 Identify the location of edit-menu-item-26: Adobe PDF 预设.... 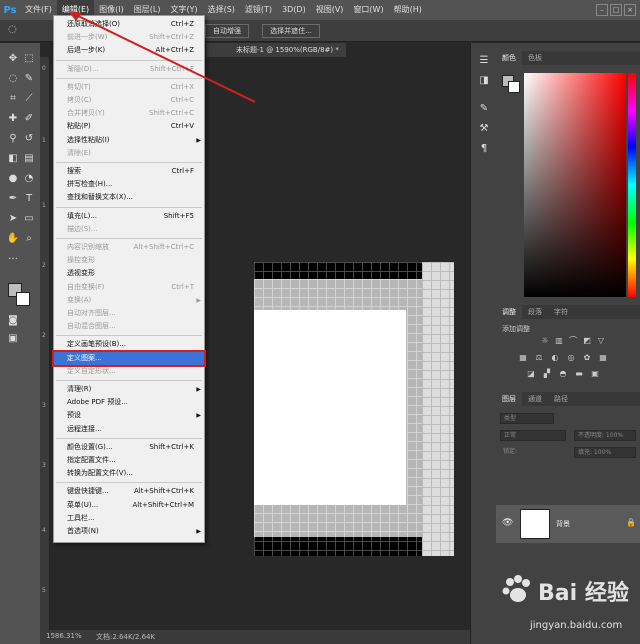
(129, 402).